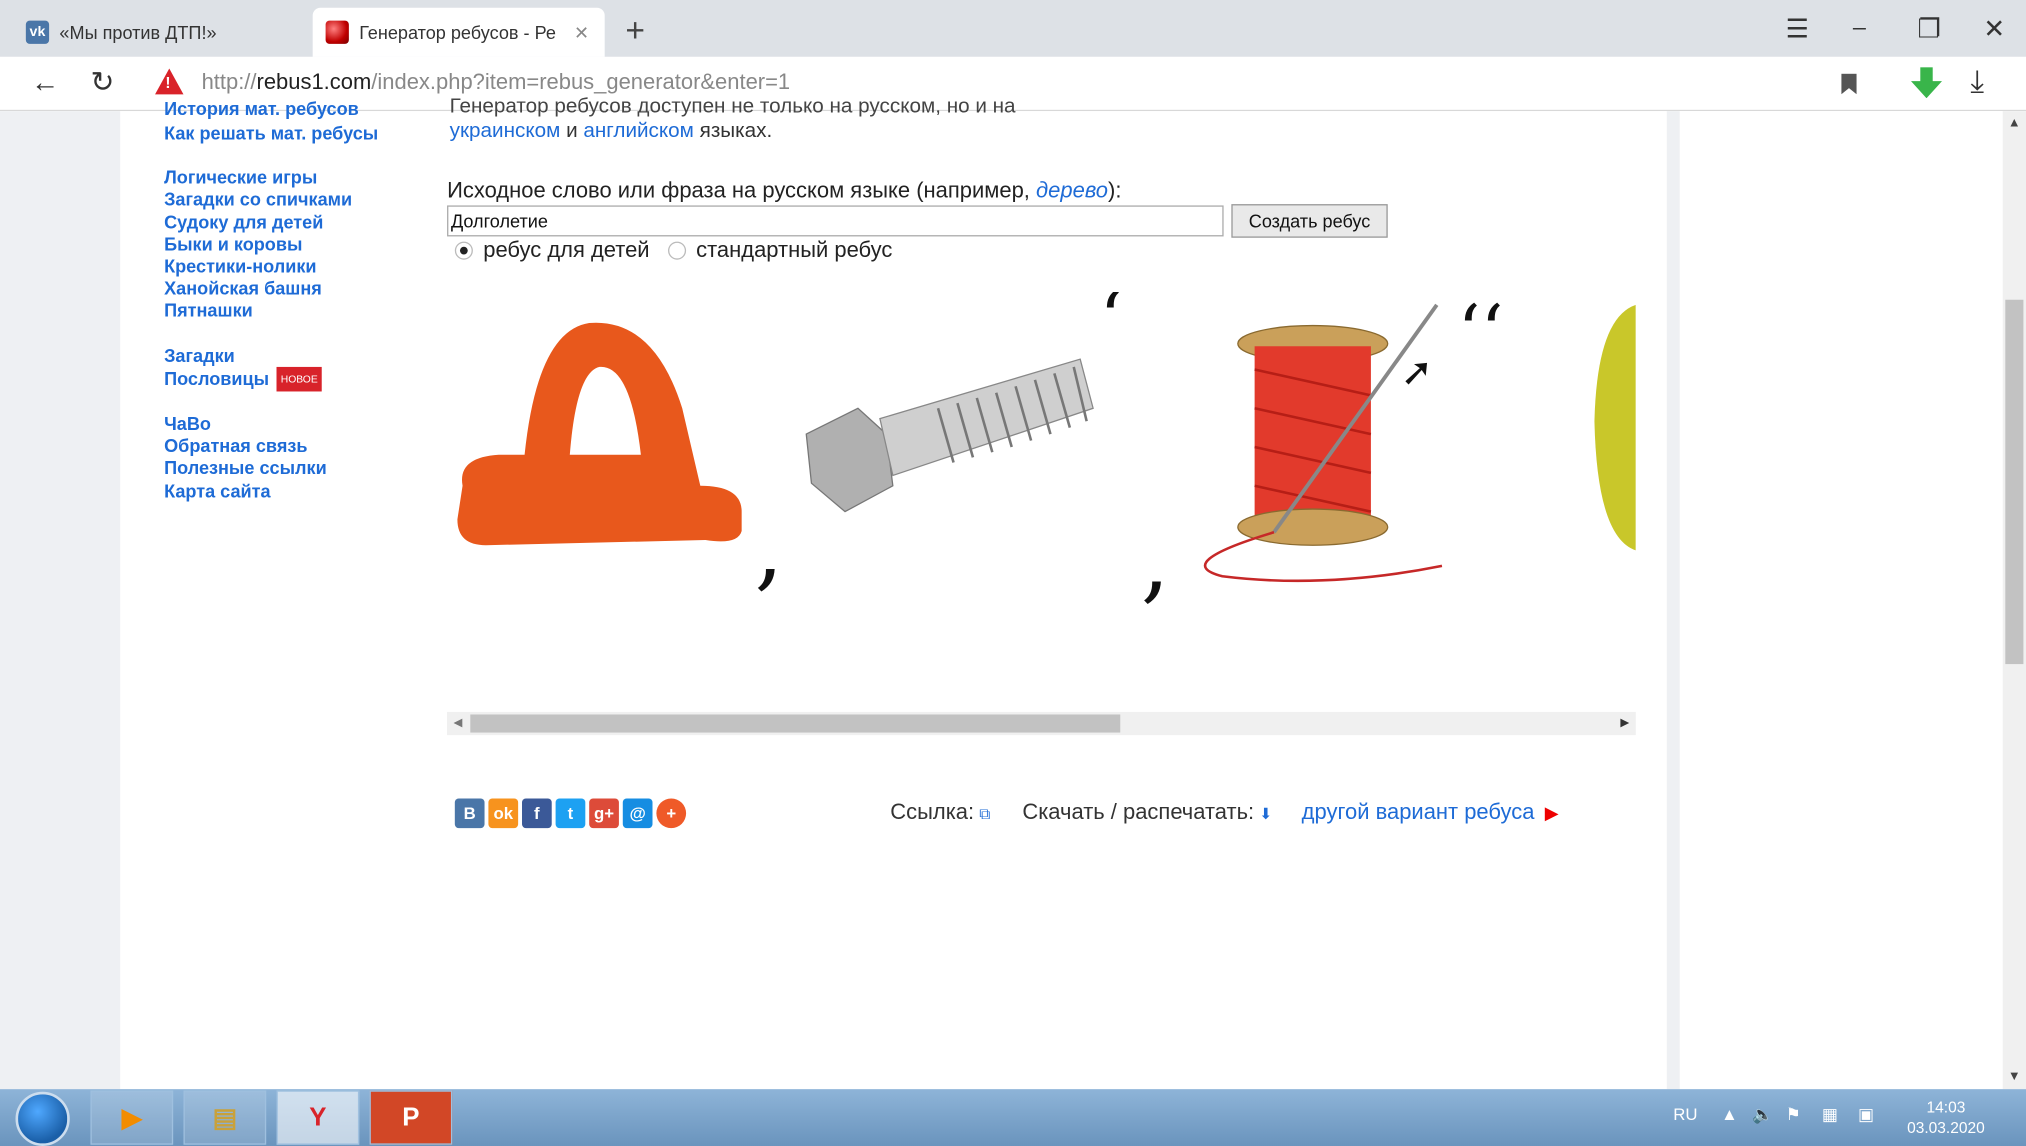  What do you see at coordinates (1265, 814) in the screenshot?
I see `download-icon: ⬇` at bounding box center [1265, 814].